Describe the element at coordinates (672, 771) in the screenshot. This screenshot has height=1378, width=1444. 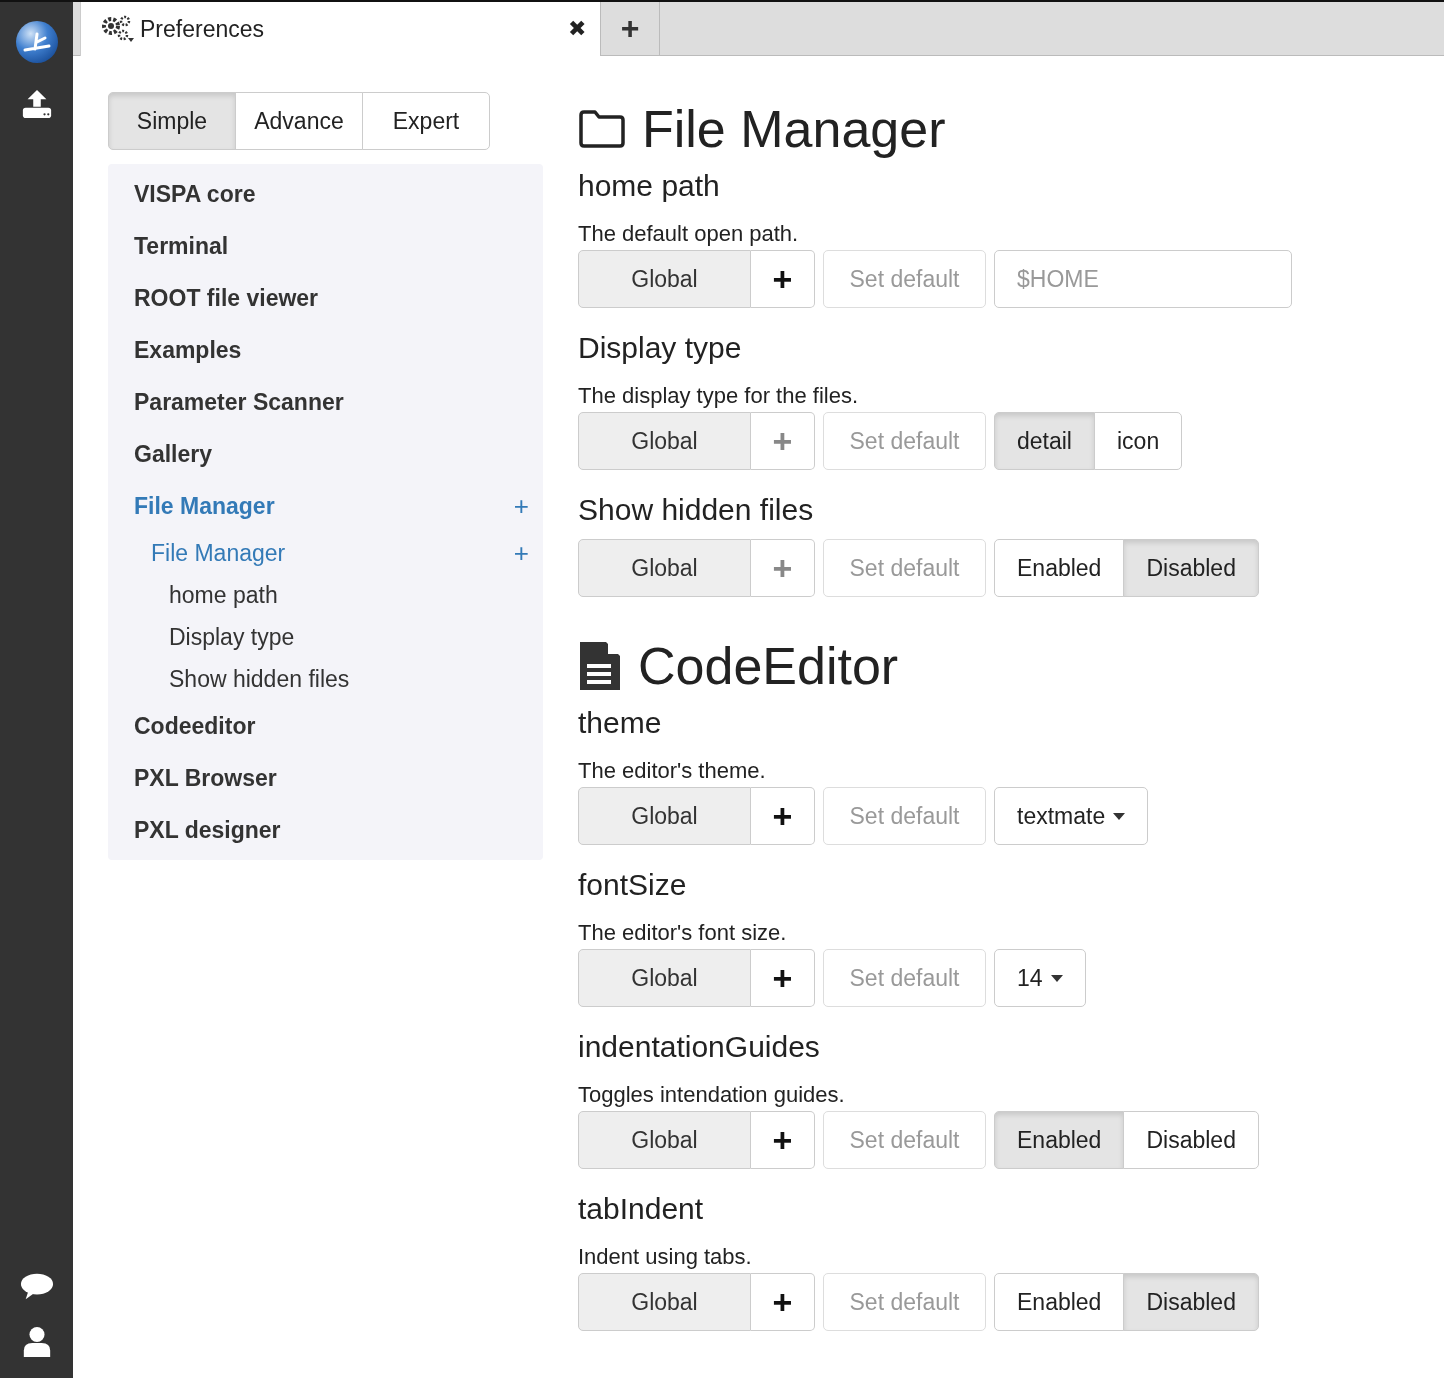
I see `setting-description: The editor's theme.` at that location.